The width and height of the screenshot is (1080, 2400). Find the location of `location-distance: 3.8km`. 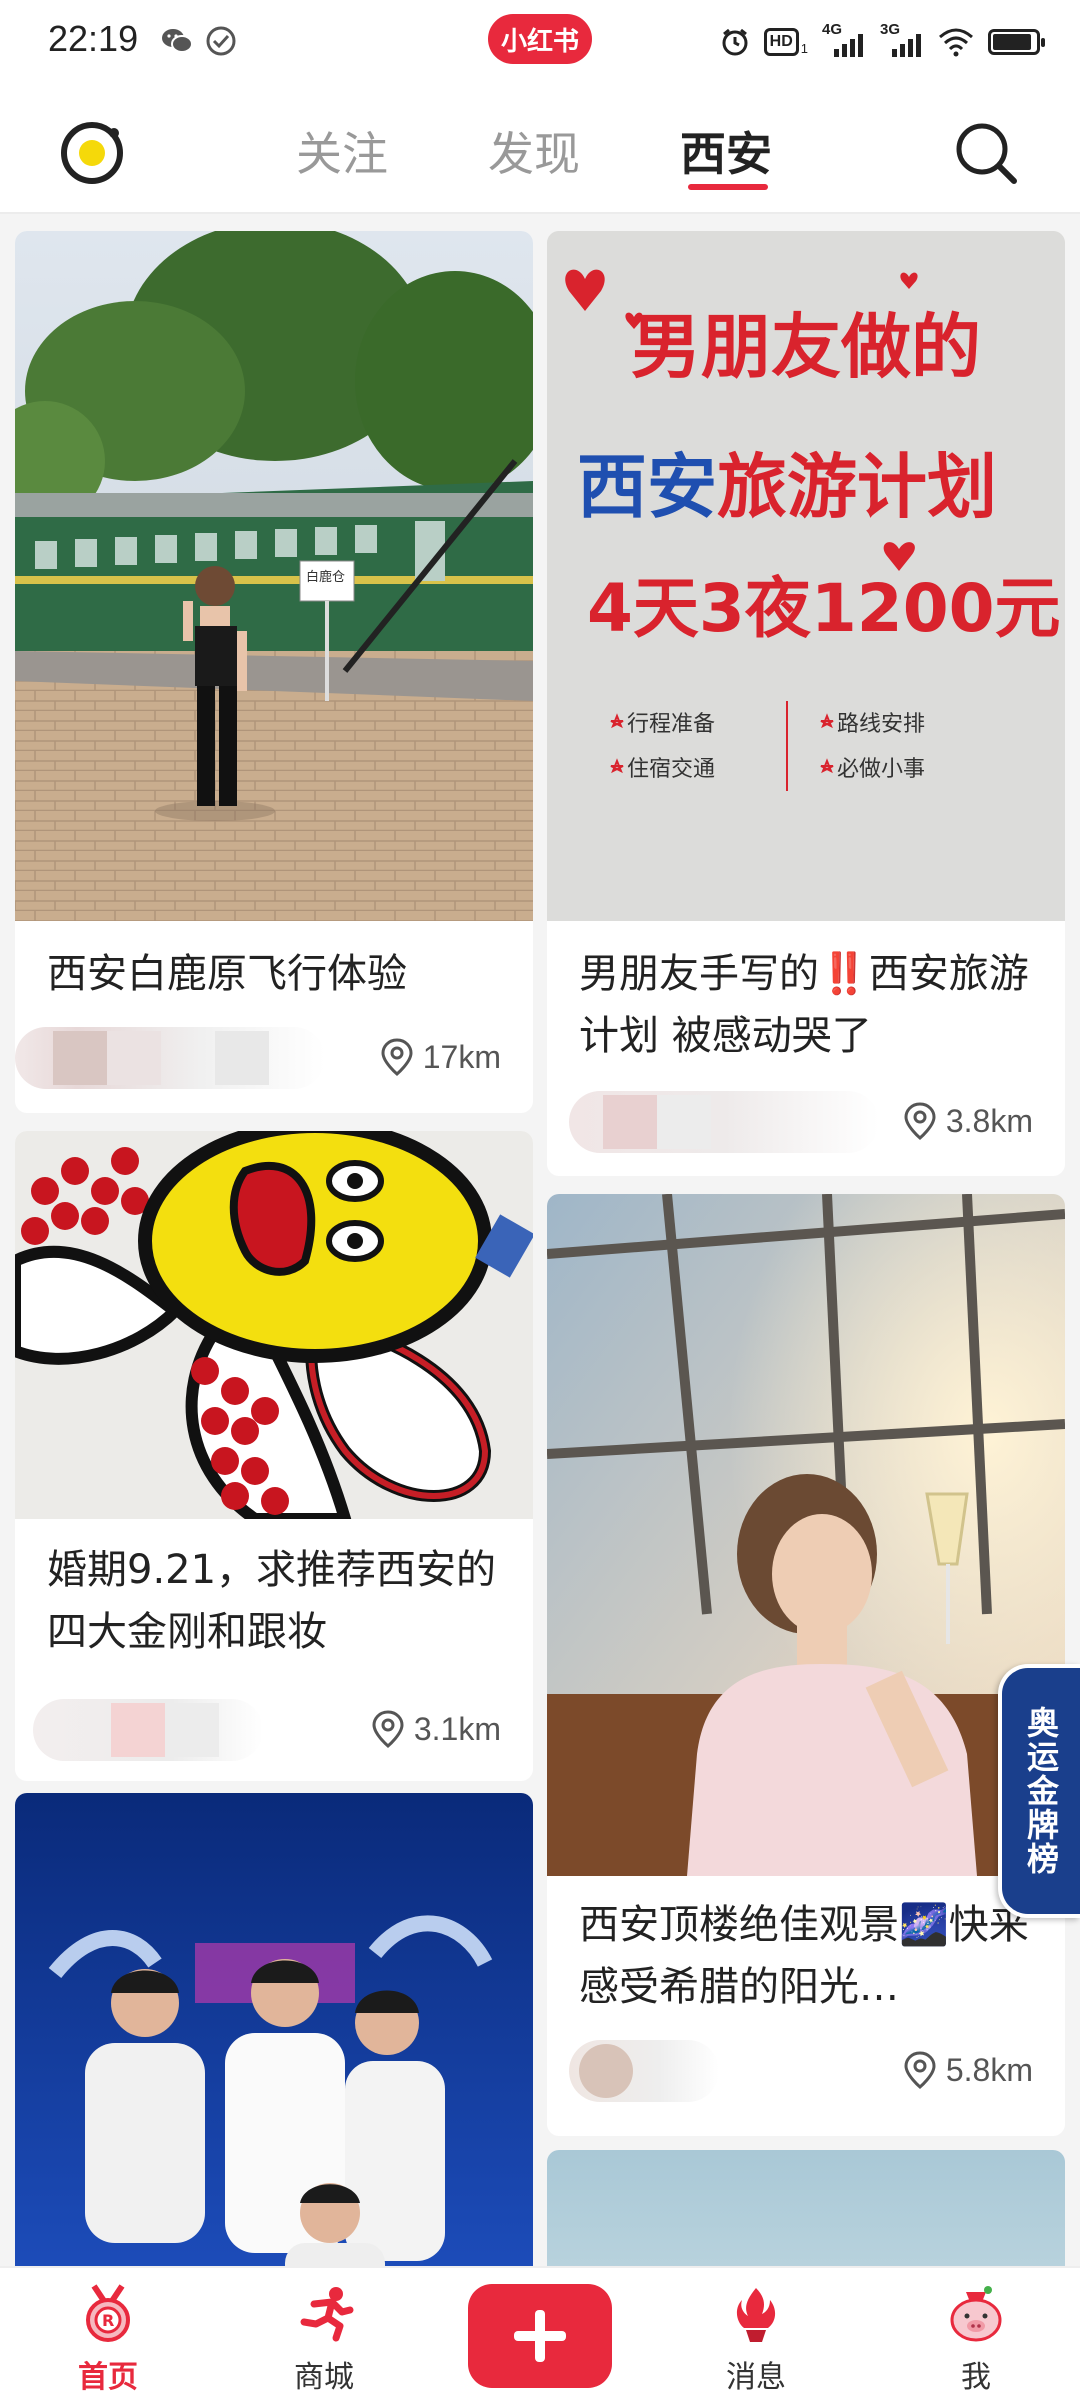

location-distance: 3.8km is located at coordinates (967, 1121).